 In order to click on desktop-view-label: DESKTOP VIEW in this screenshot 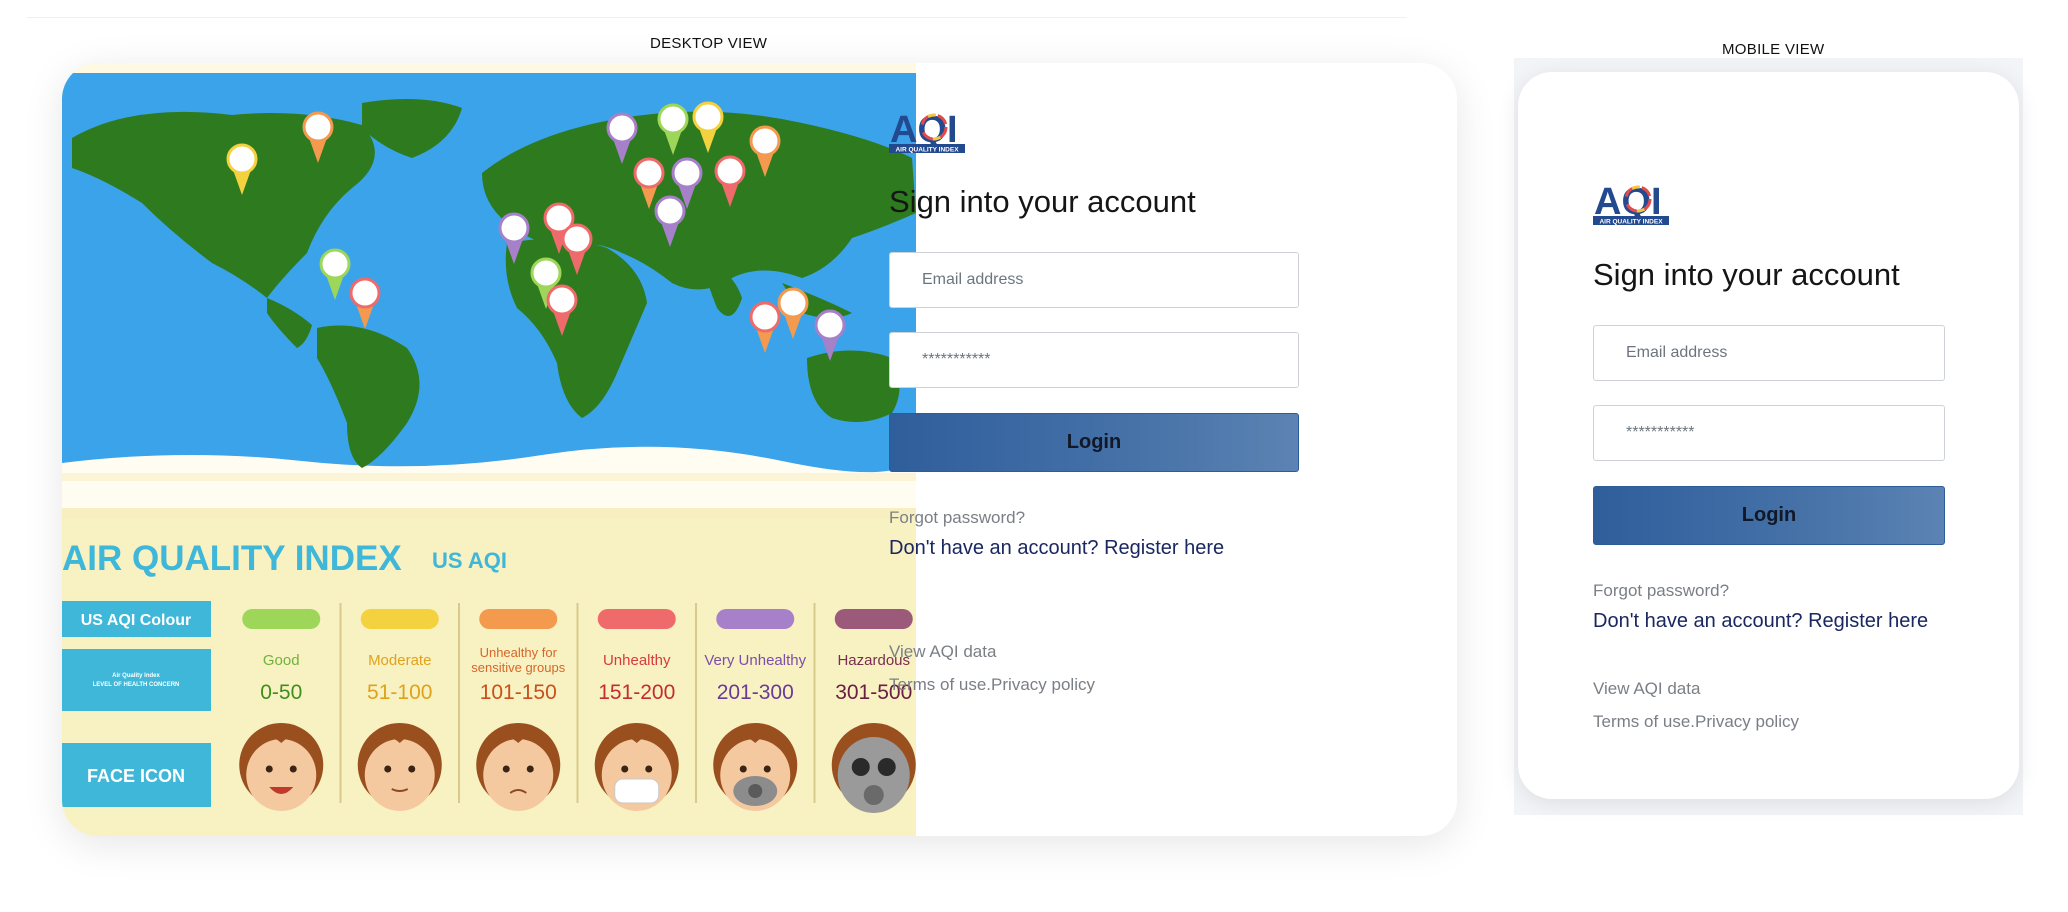, I will do `click(709, 43)`.